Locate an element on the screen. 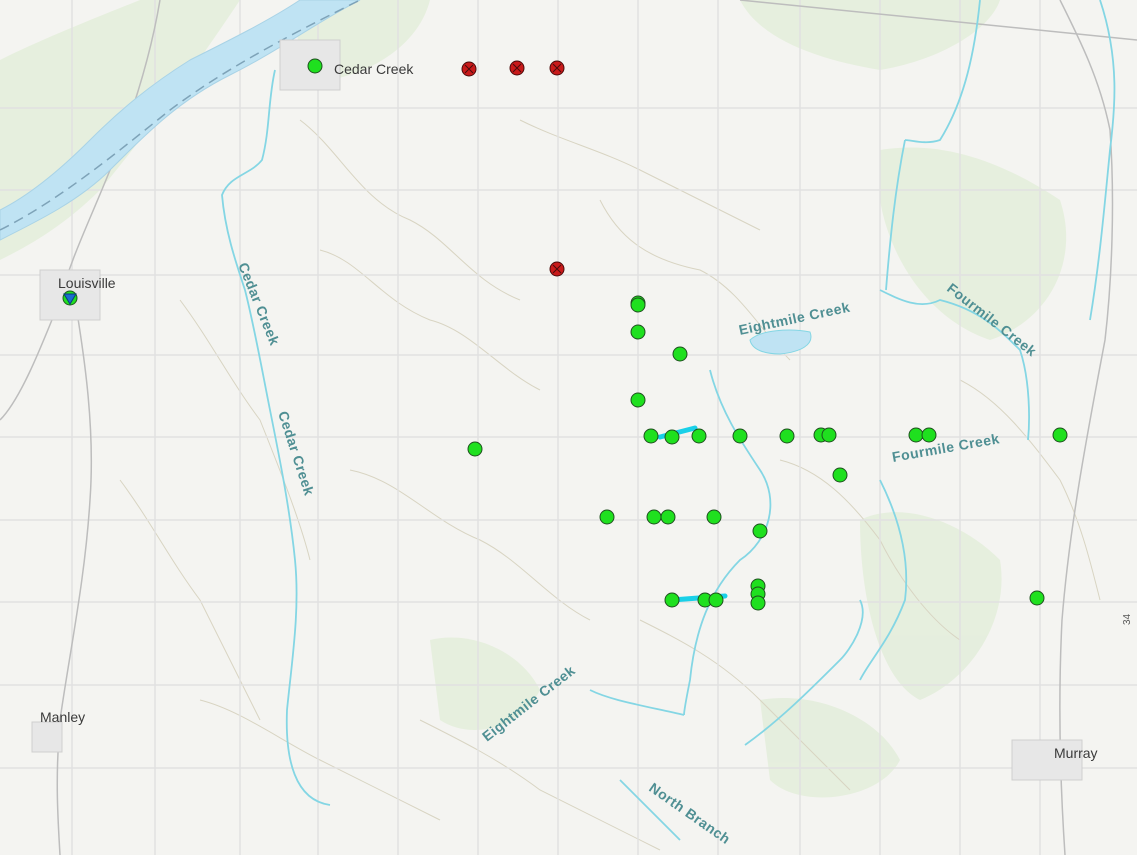  route-label-34: 34 is located at coordinates (1127, 619).